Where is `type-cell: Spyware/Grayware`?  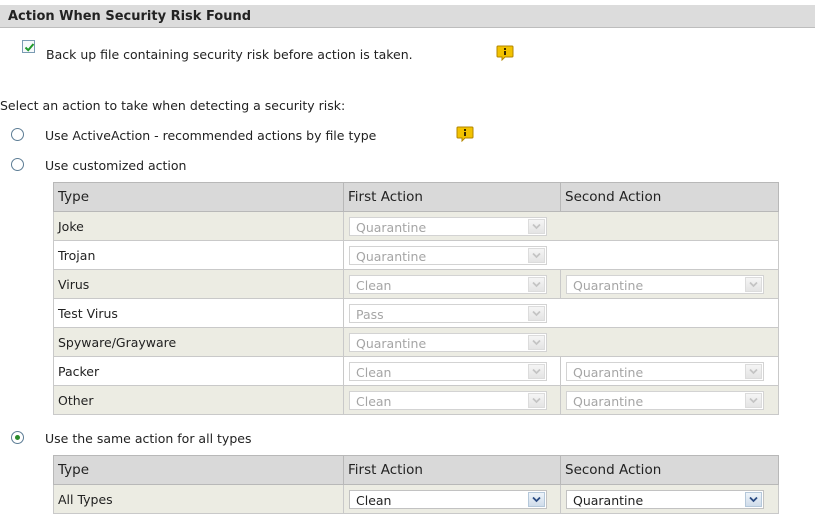
type-cell: Spyware/Grayware is located at coordinates (198, 342).